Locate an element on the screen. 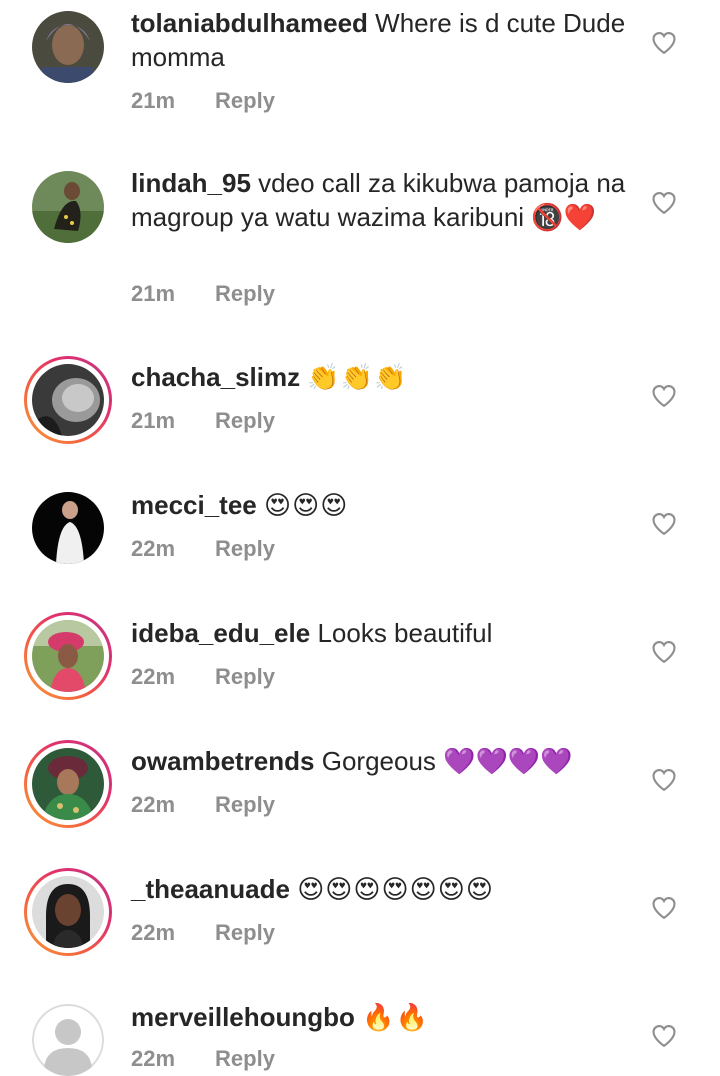 Image resolution: width=720 pixels, height=1076 pixels. comment-text: Gorgeous 💜💜💜💜 is located at coordinates (447, 761).